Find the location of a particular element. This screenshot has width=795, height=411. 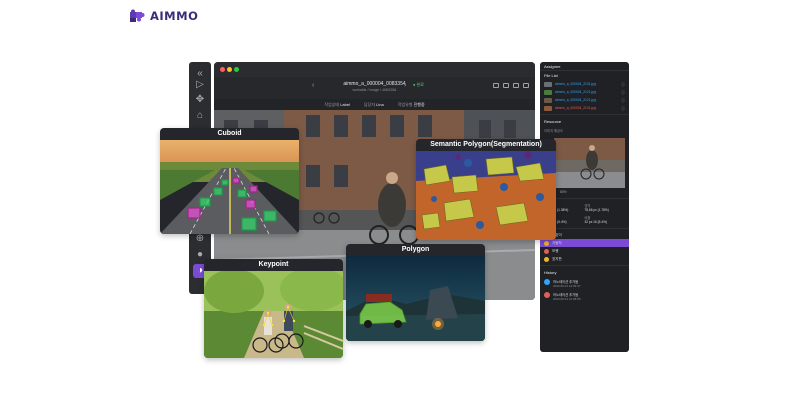

meta-type: 작업유형 진행중 is located at coordinates (411, 104).